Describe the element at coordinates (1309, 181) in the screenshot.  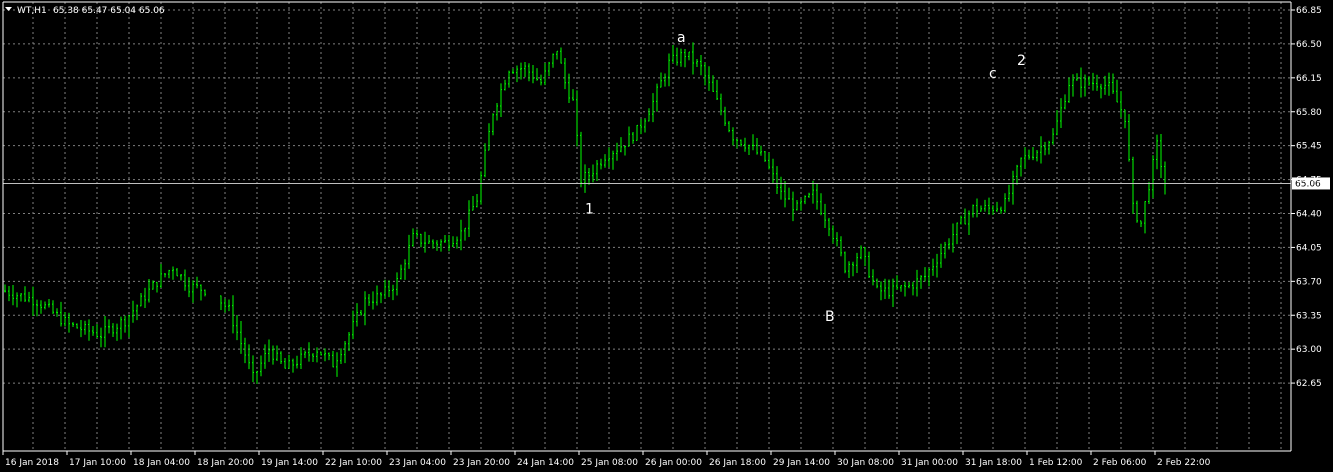
I see `y-tick-label: 64.75` at that location.